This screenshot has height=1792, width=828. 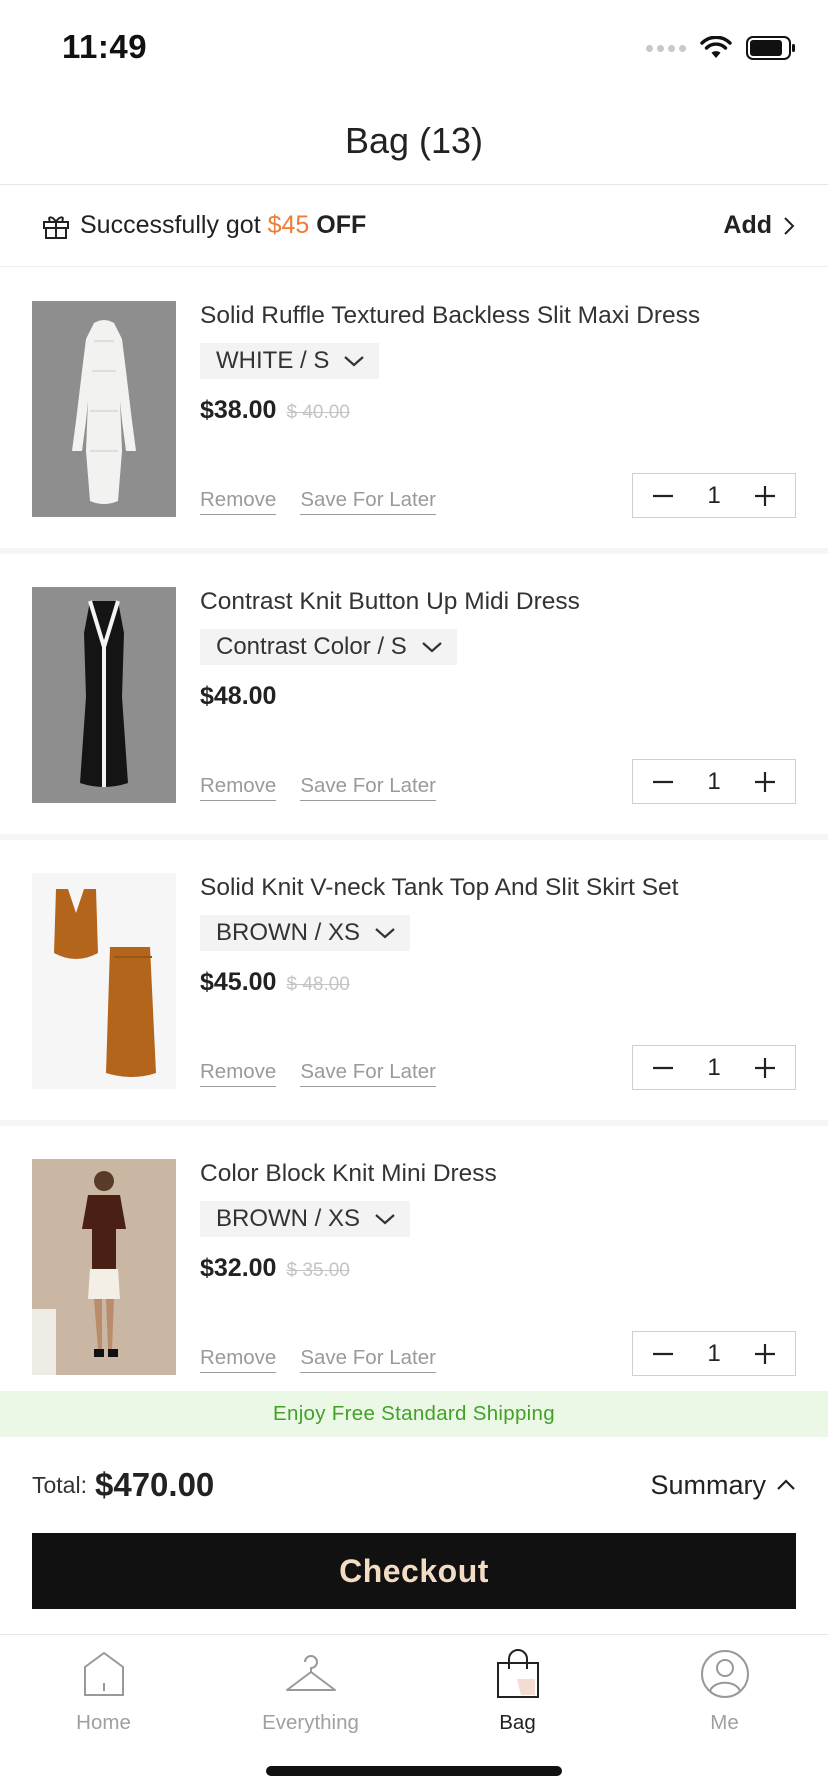 What do you see at coordinates (517, 1722) in the screenshot?
I see `tab-label: Bag` at bounding box center [517, 1722].